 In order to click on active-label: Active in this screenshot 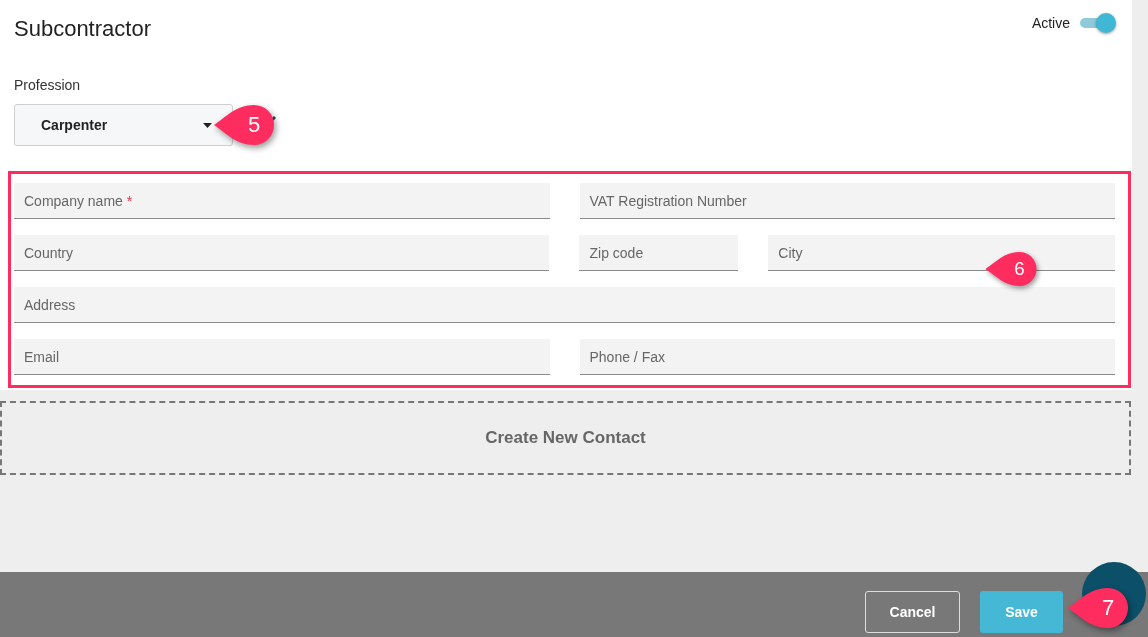, I will do `click(1050, 23)`.